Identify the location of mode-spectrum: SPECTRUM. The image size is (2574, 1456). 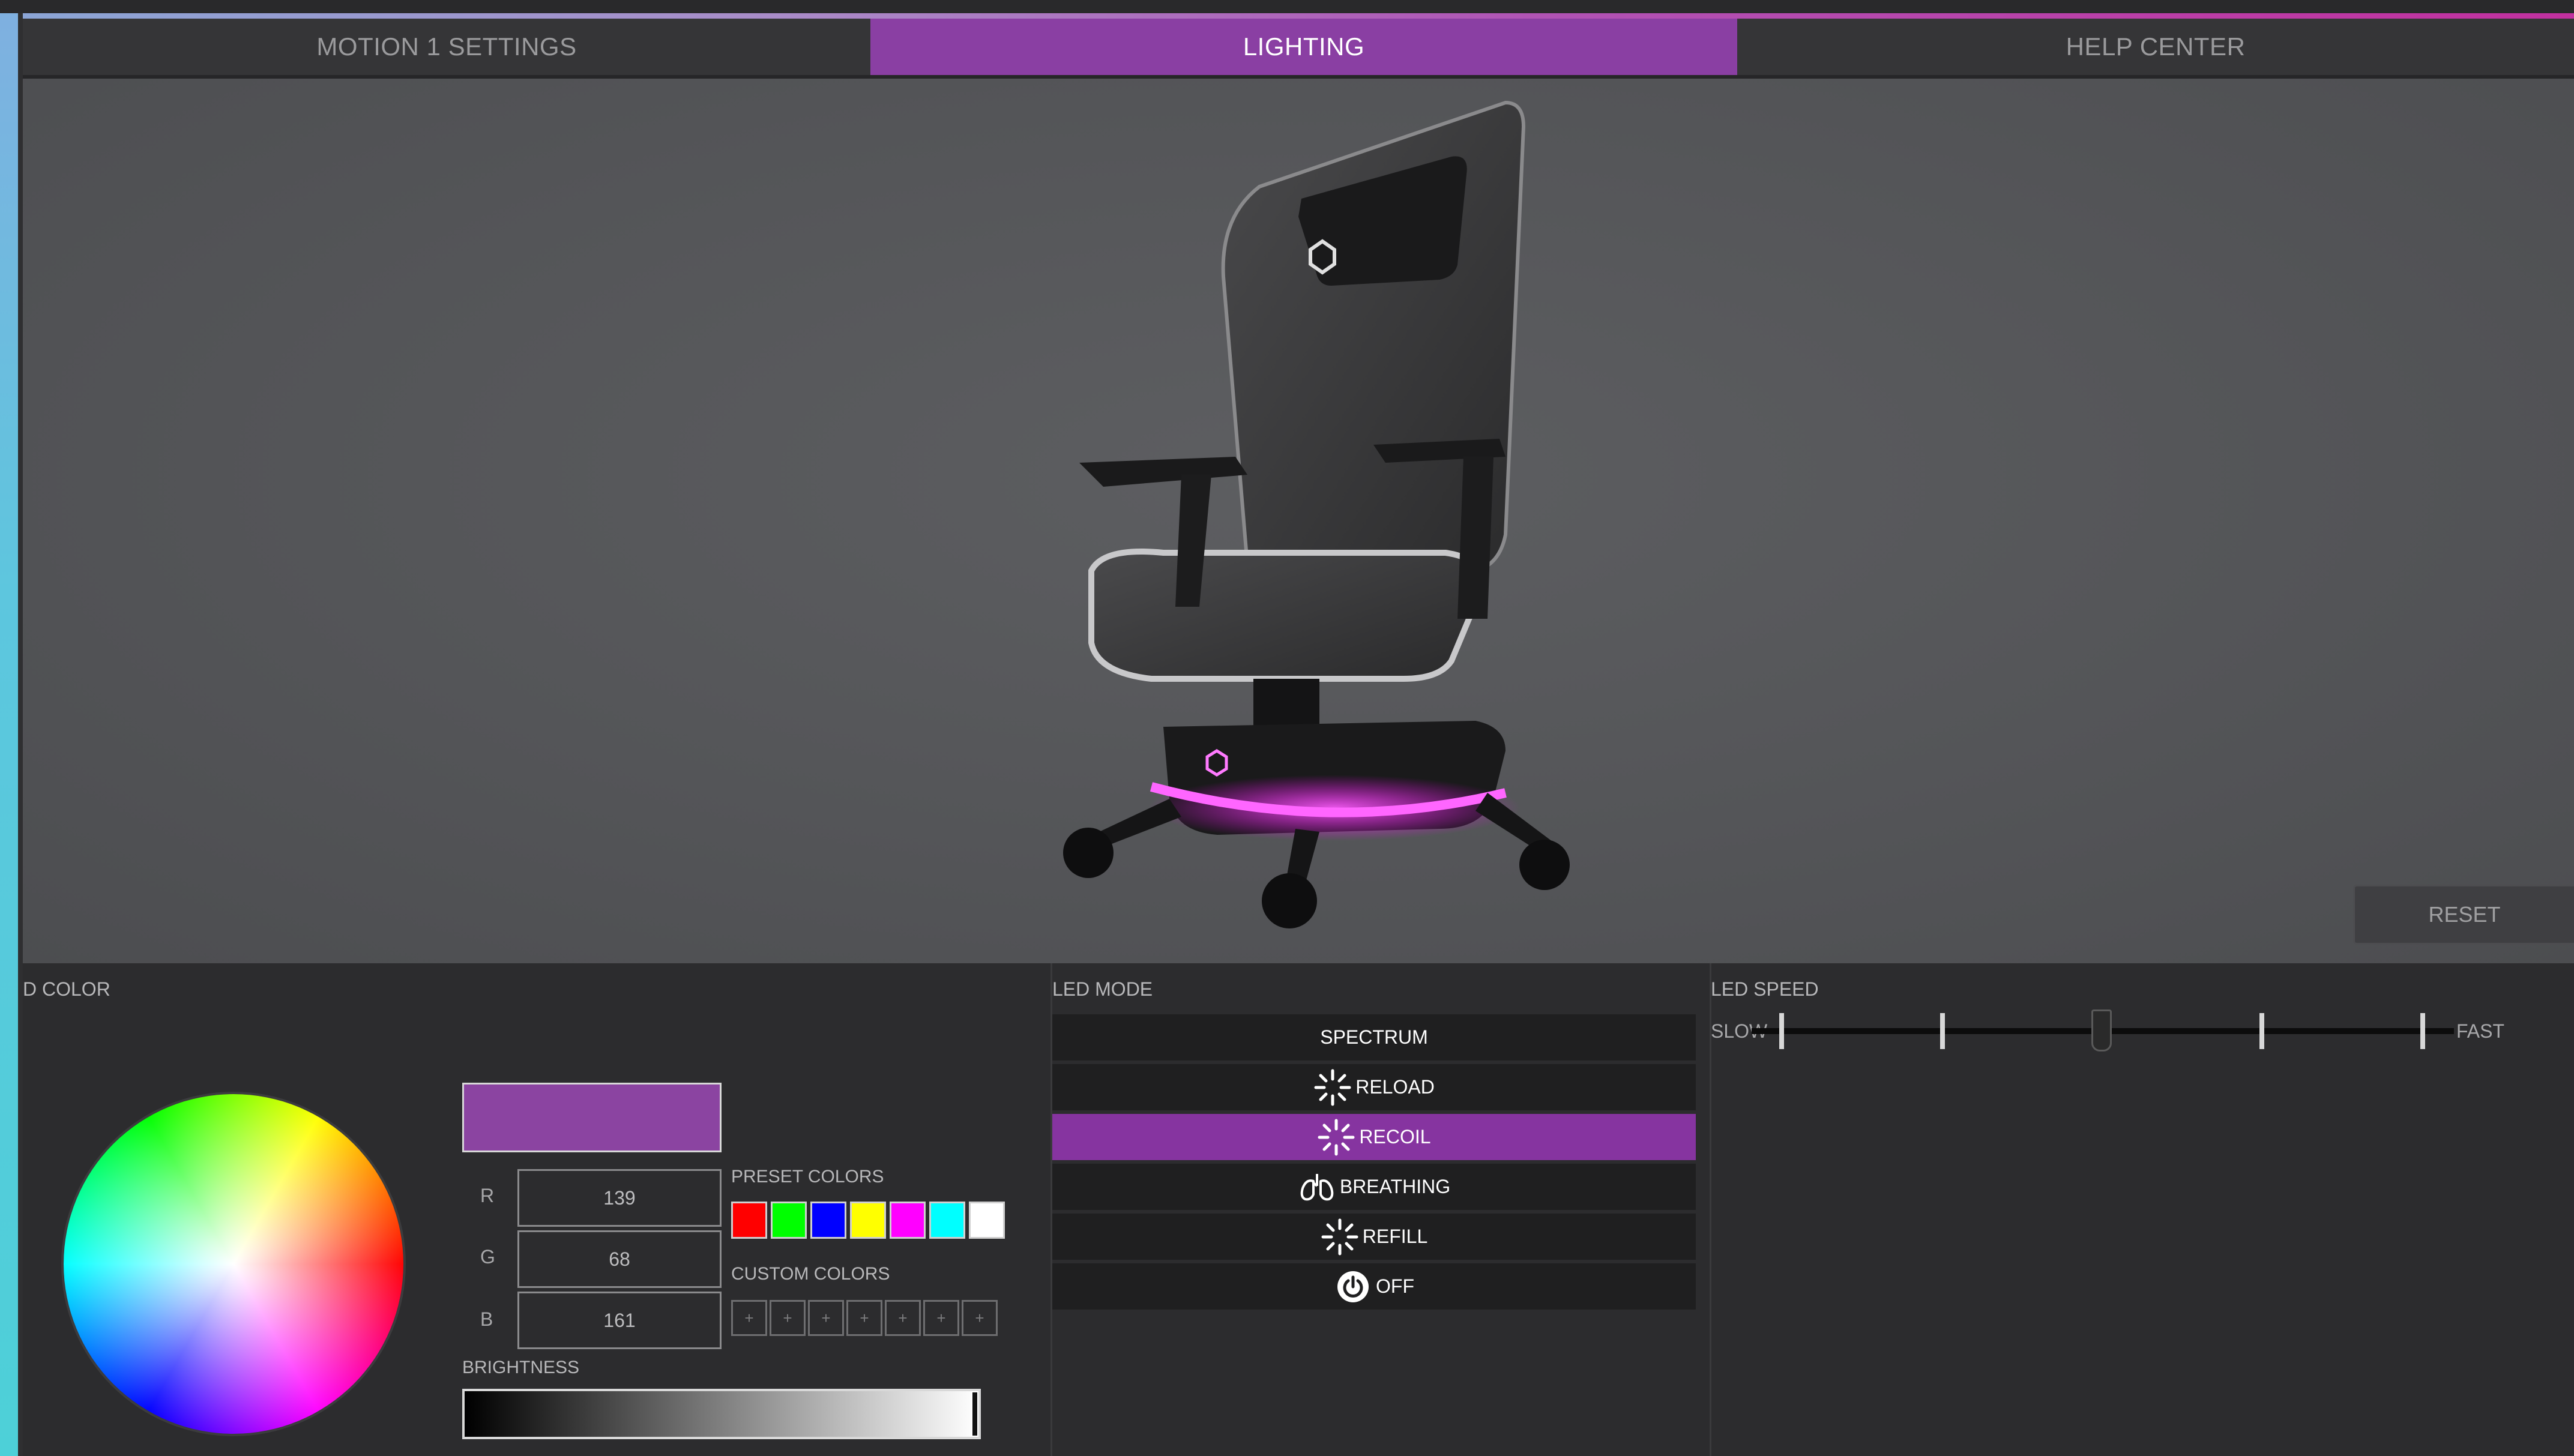
(1374, 1038).